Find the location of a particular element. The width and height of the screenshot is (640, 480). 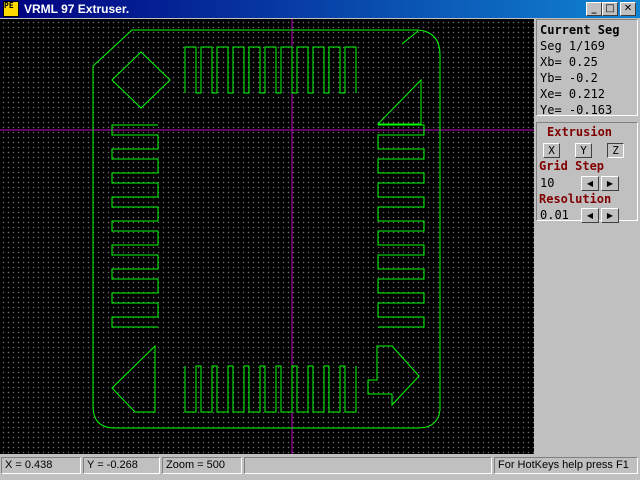

pins-left is located at coordinates (135, 226).